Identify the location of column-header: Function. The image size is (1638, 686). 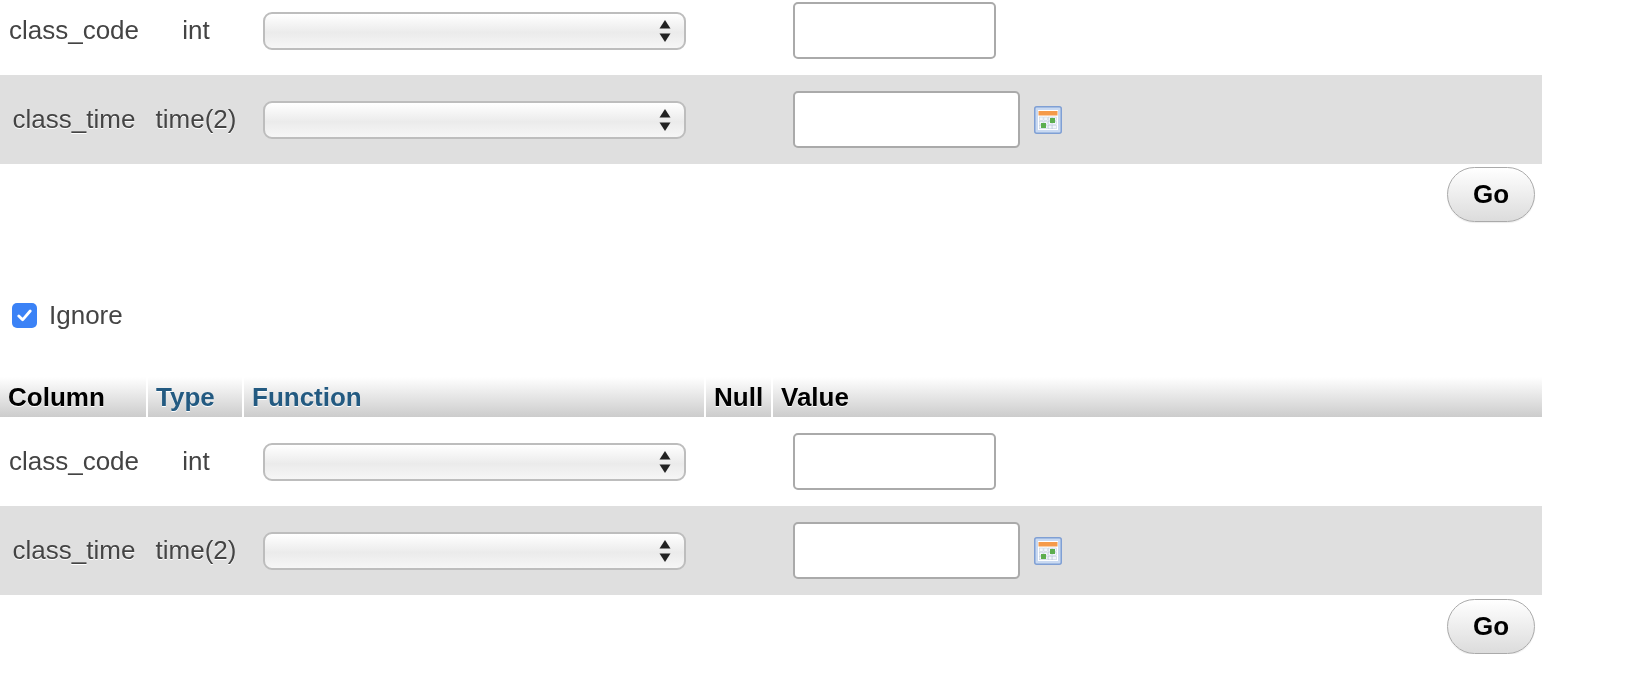
(475, 397).